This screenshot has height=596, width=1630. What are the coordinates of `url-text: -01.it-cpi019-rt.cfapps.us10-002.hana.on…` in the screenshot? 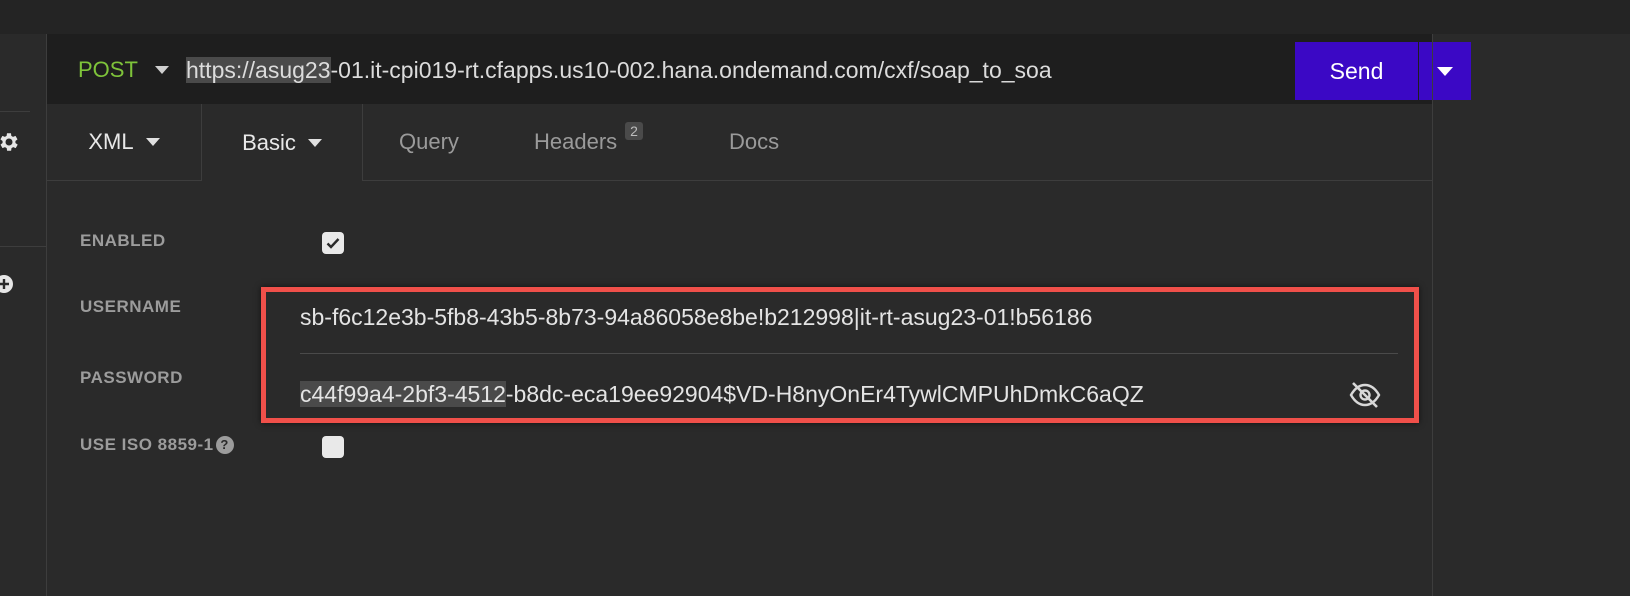 It's located at (691, 70).